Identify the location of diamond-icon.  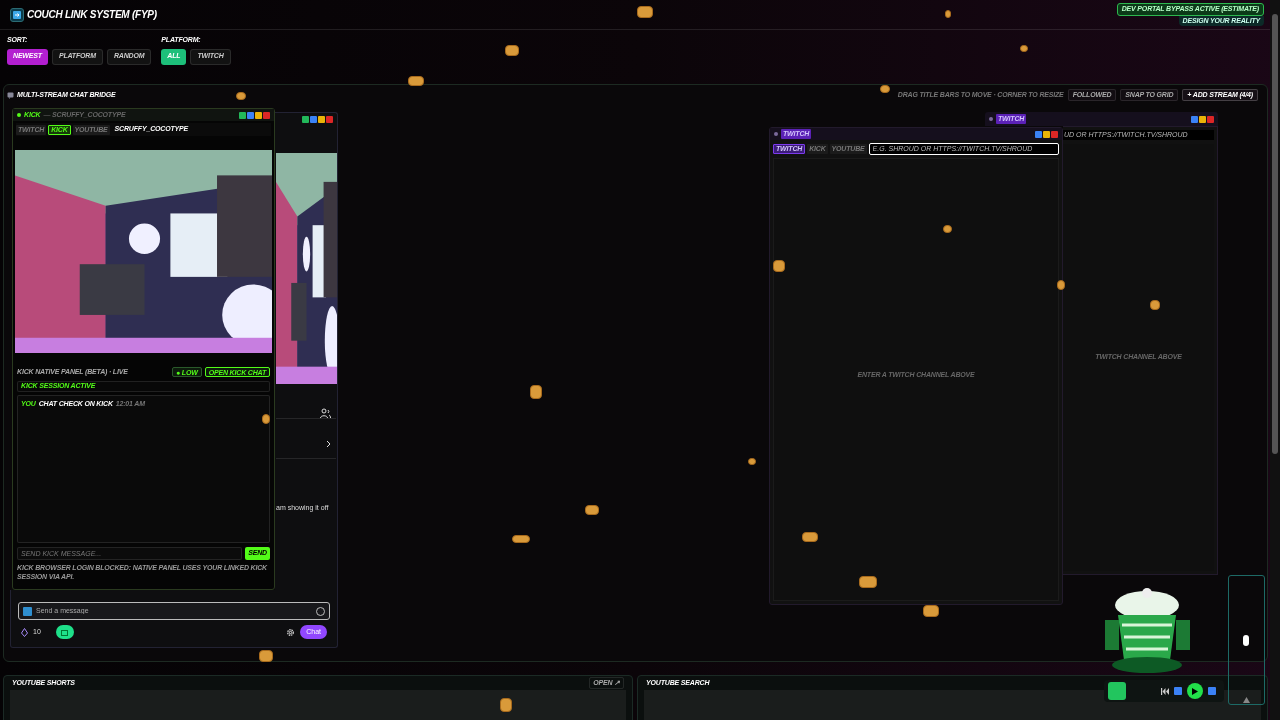
(24, 632).